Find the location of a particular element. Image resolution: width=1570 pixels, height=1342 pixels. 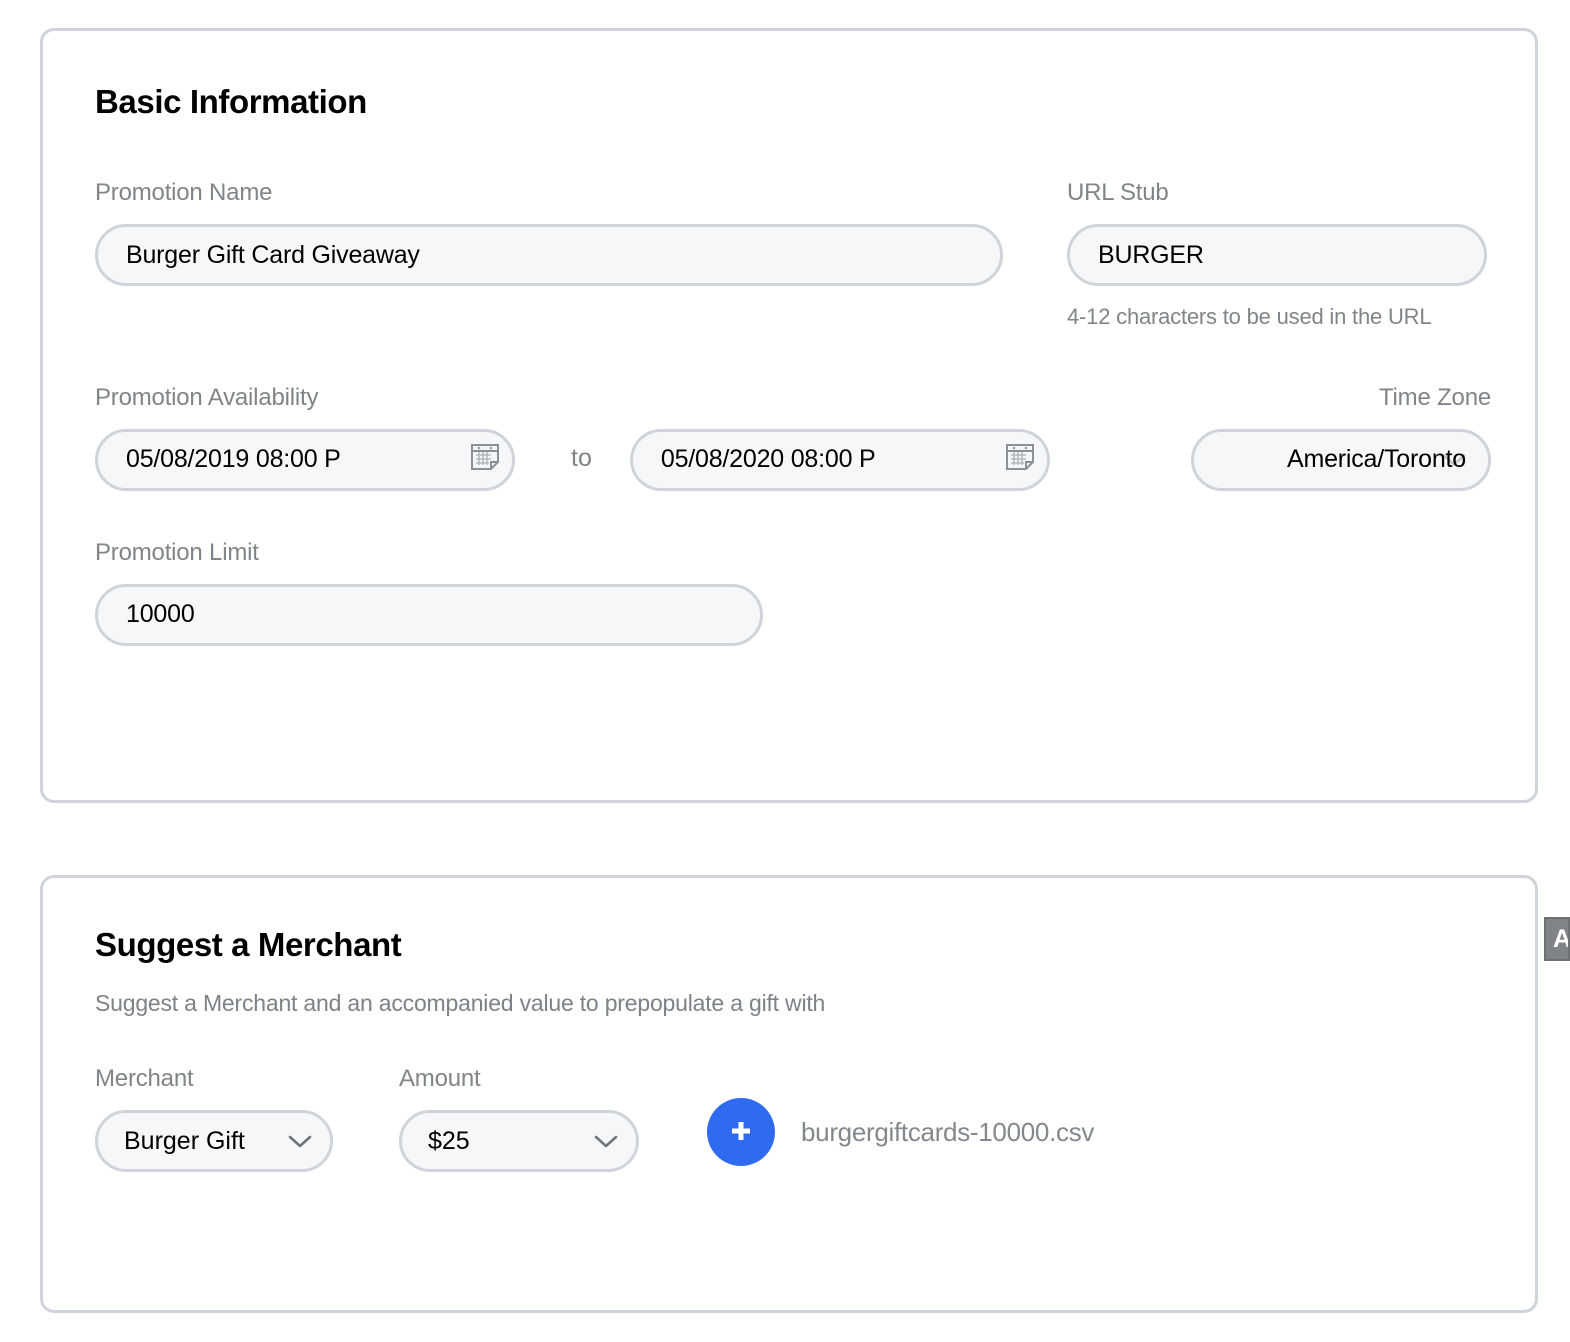

plus-icon is located at coordinates (741, 1132).